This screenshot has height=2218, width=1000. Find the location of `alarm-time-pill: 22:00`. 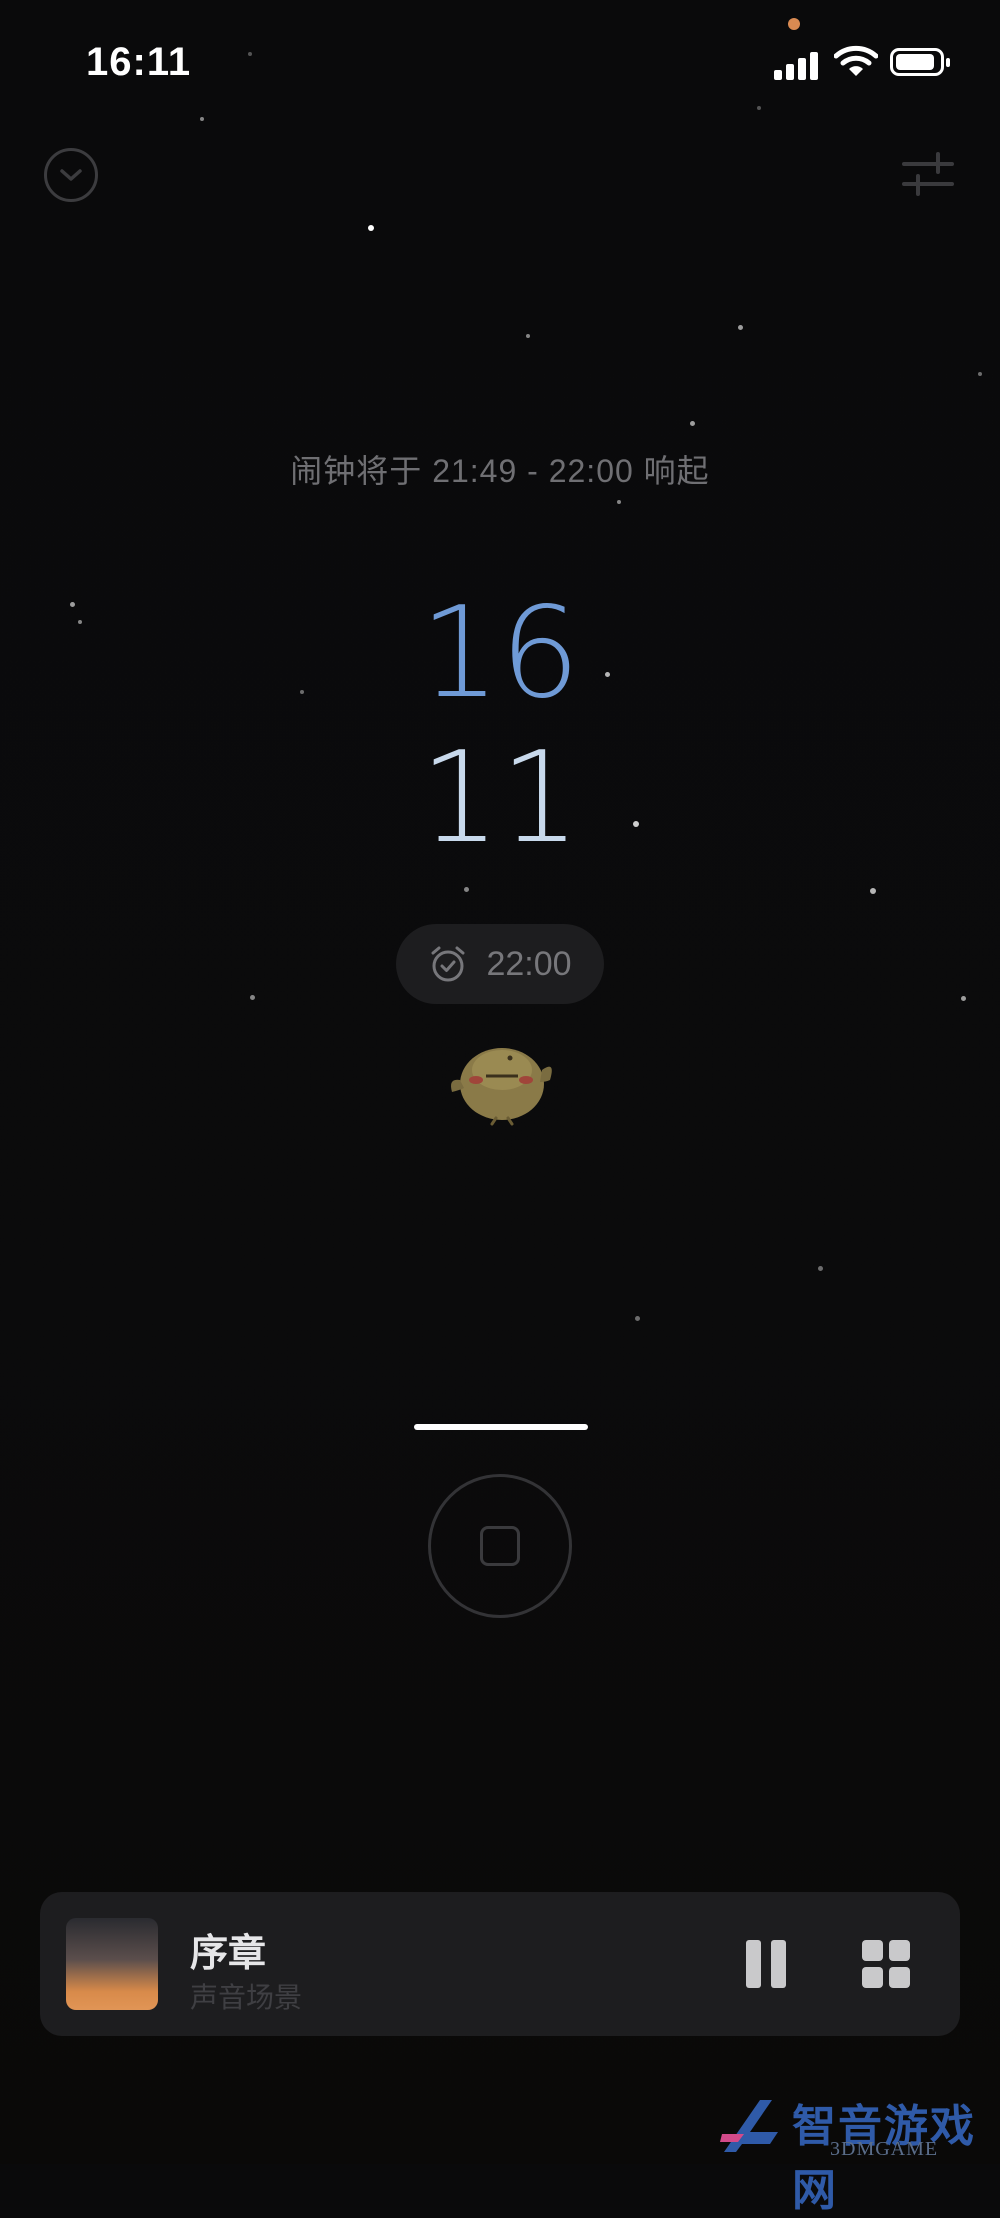

alarm-time-pill: 22:00 is located at coordinates (500, 964).